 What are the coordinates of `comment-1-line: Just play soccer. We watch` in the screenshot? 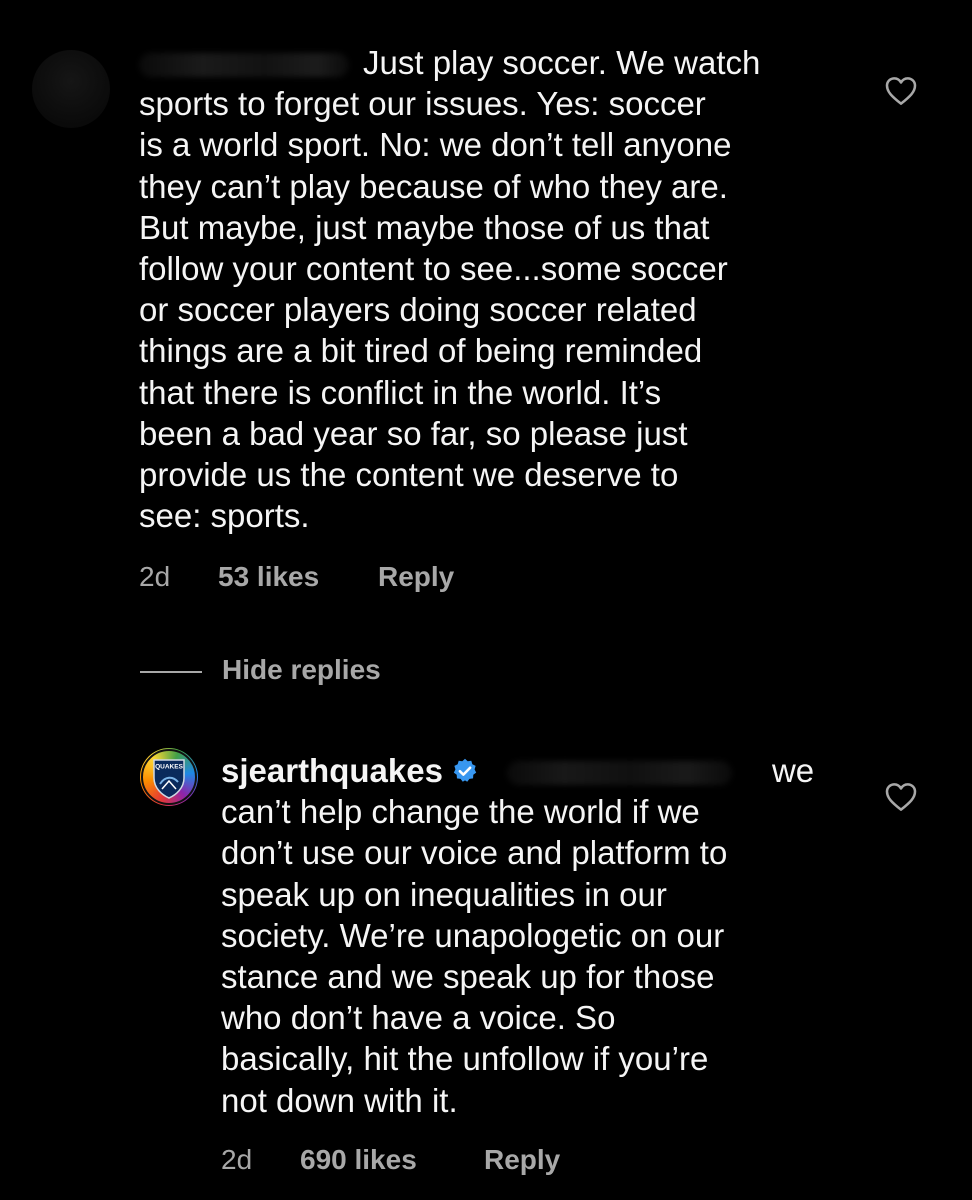 It's located at (562, 62).